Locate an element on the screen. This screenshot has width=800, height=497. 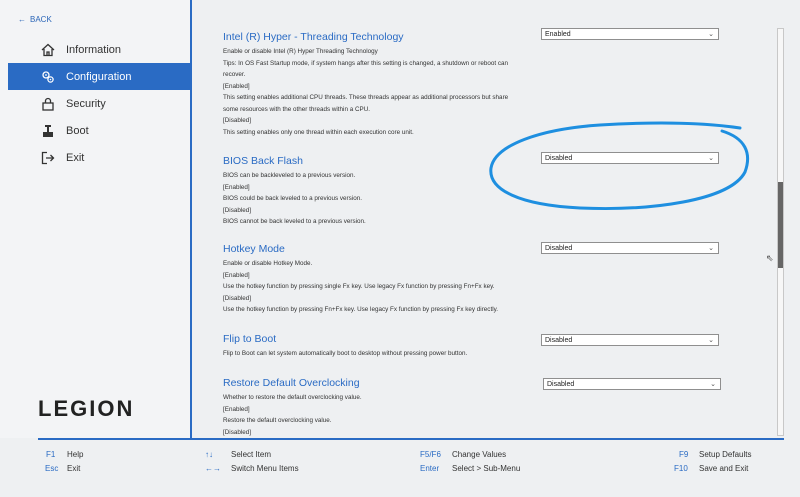
lock-icon is located at coordinates (48, 104).